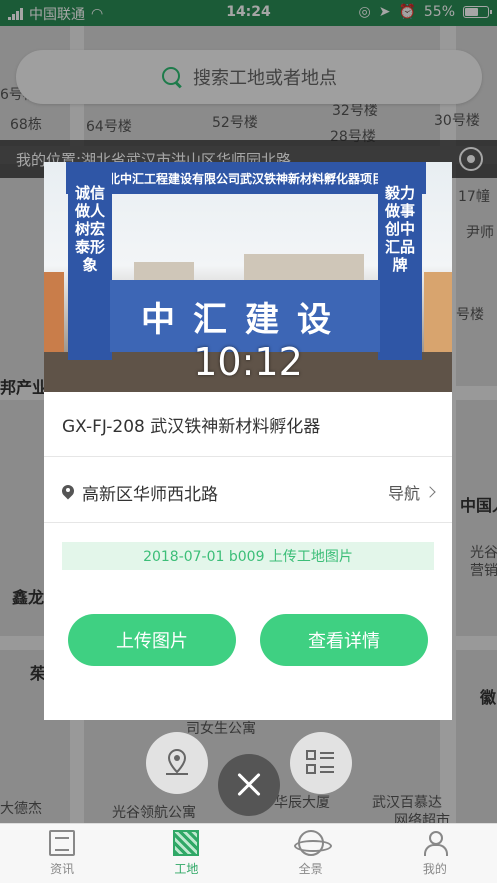  I want to click on bottom-tab-bar: 资讯 工地 全景 我的, so click(248, 853).